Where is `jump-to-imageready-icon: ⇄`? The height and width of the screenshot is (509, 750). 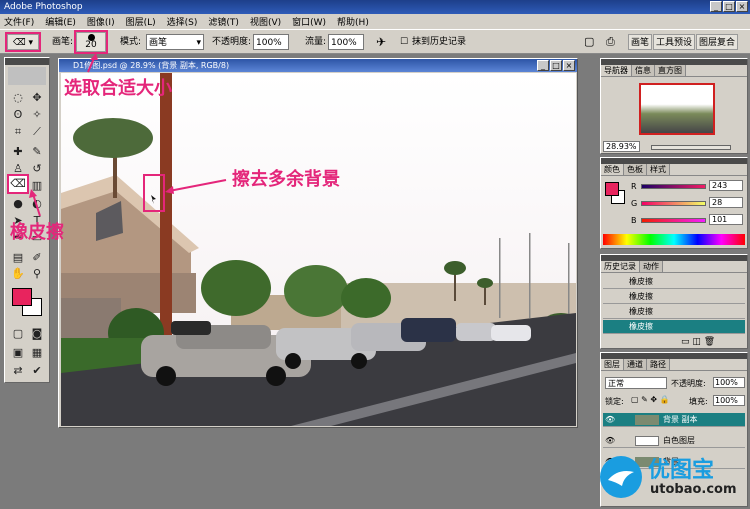
jump-to-imageready-icon: ⇄ is located at coordinates (18, 371).